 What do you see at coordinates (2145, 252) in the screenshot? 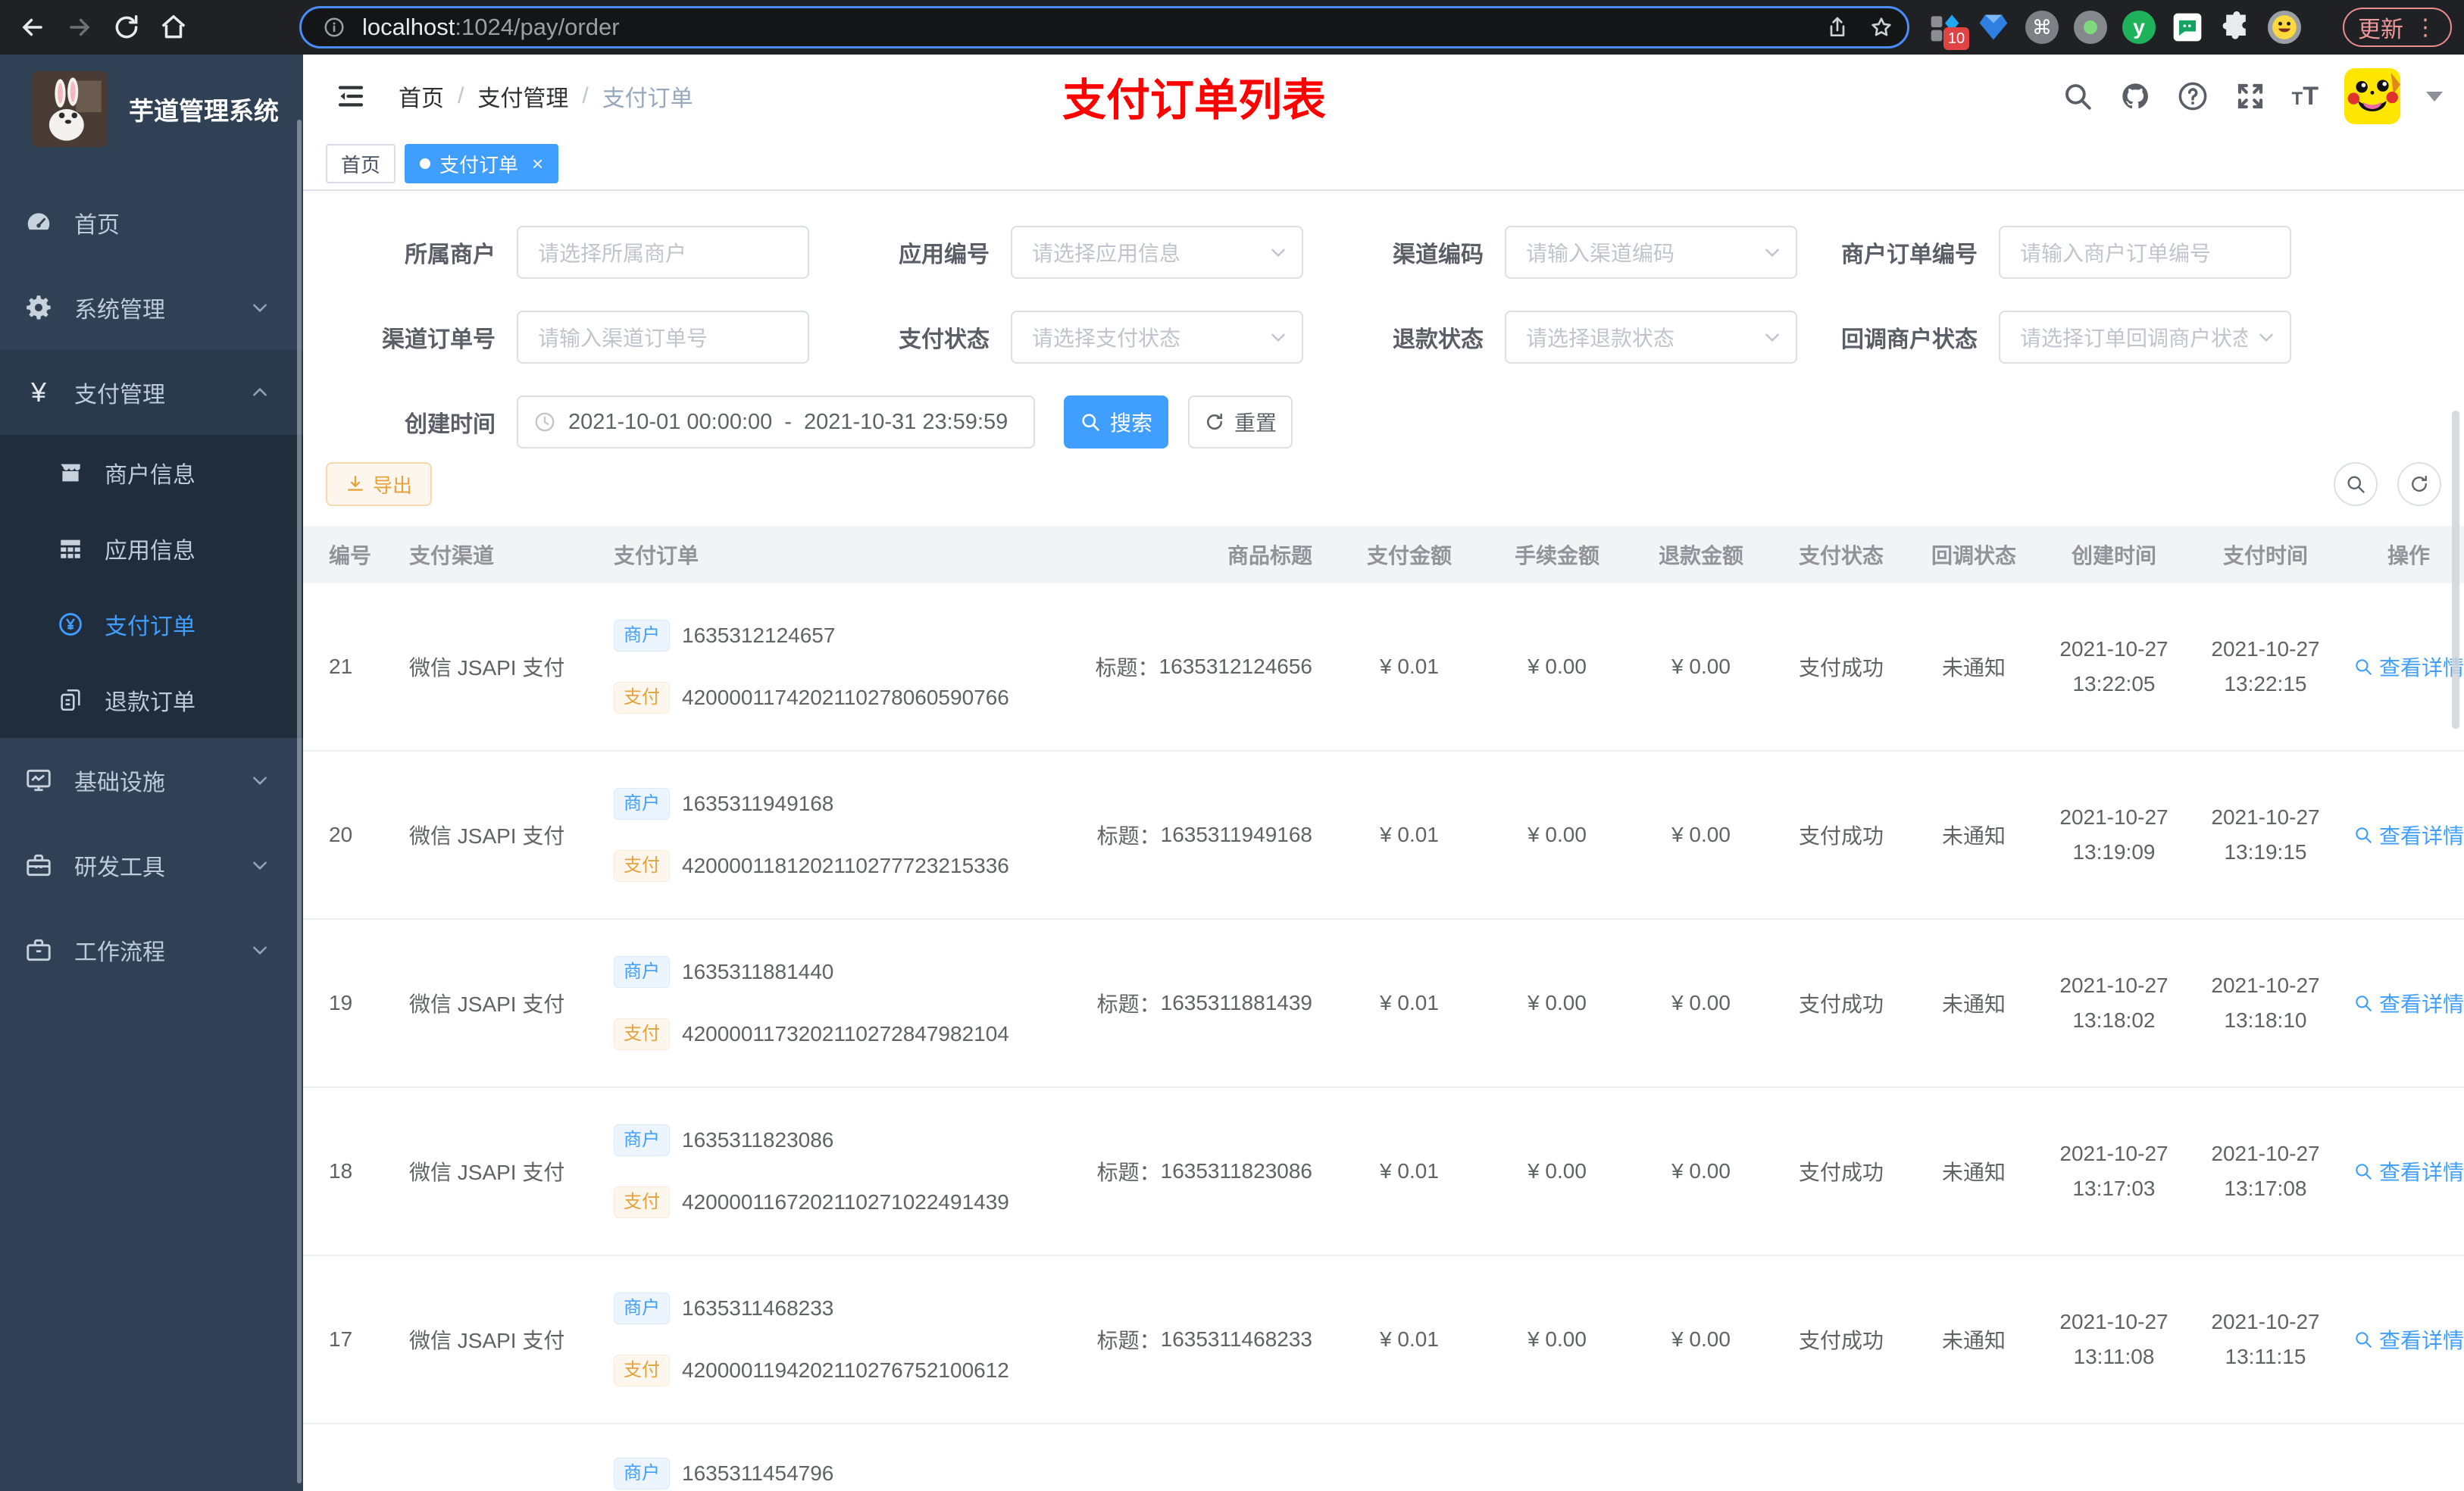
I see `merchant-order-no-input: 请输入商户订单编号` at bounding box center [2145, 252].